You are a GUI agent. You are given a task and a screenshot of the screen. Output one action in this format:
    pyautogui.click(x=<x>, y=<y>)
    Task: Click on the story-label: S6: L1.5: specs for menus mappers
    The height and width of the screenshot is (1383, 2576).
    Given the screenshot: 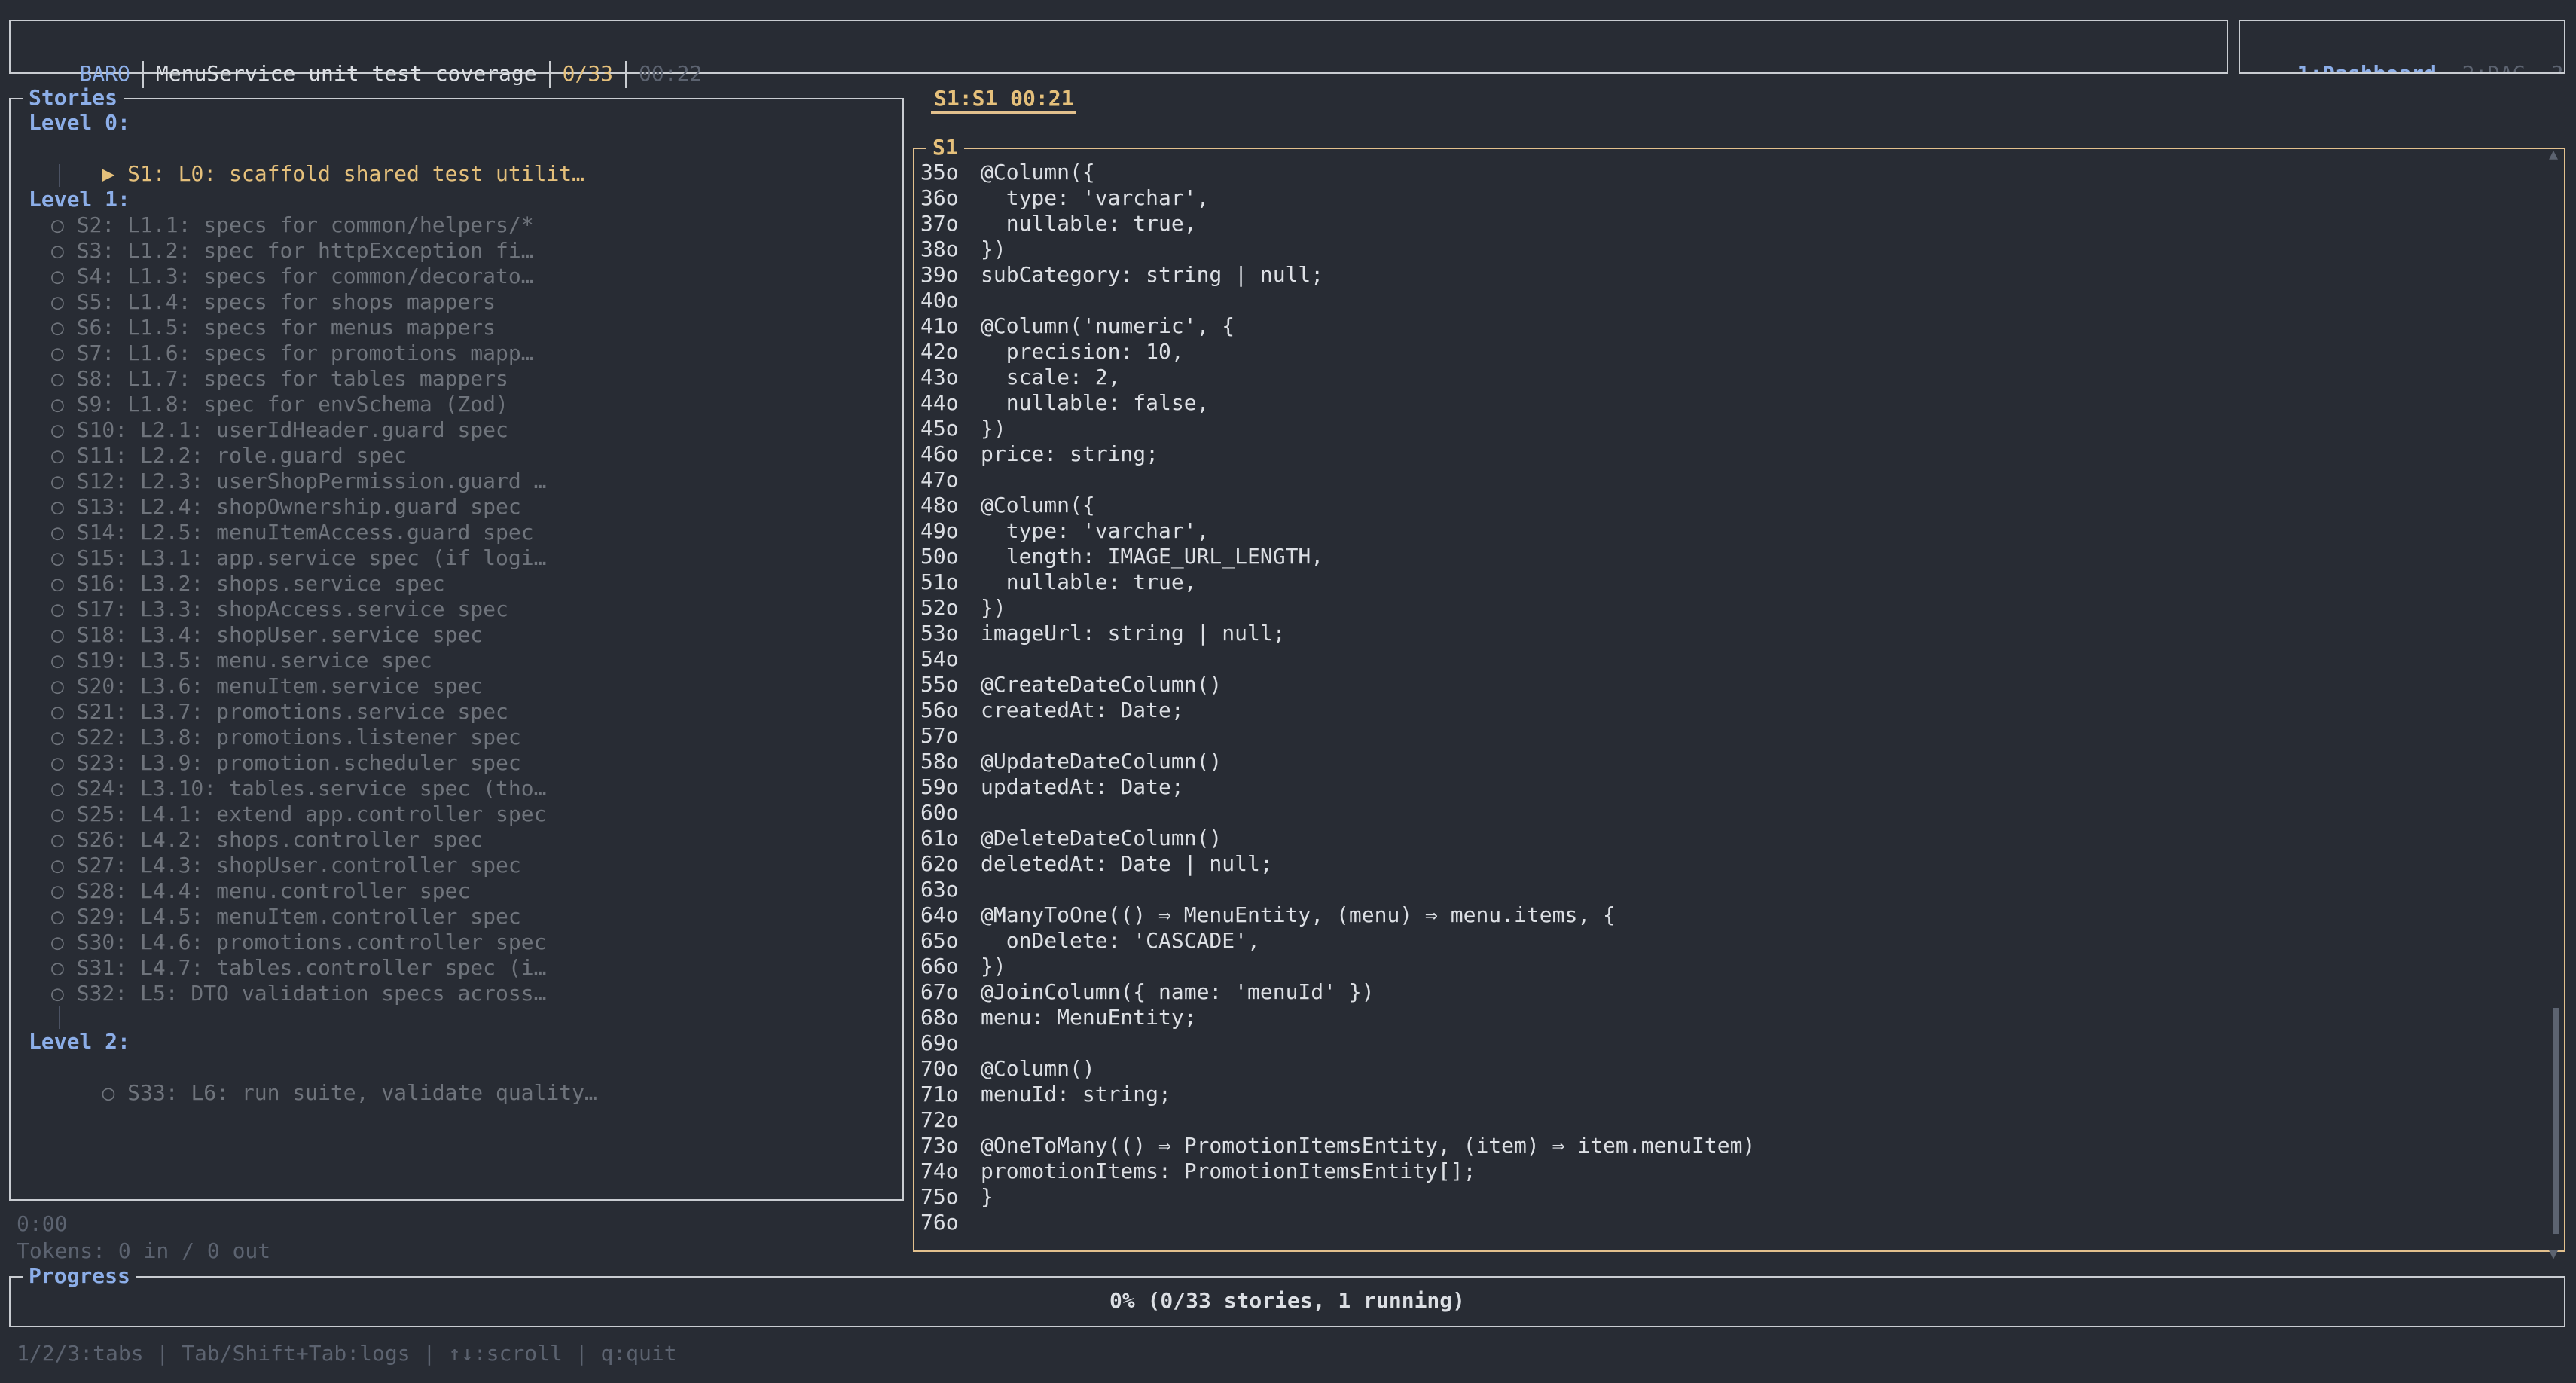 What is the action you would take?
    pyautogui.click(x=286, y=327)
    